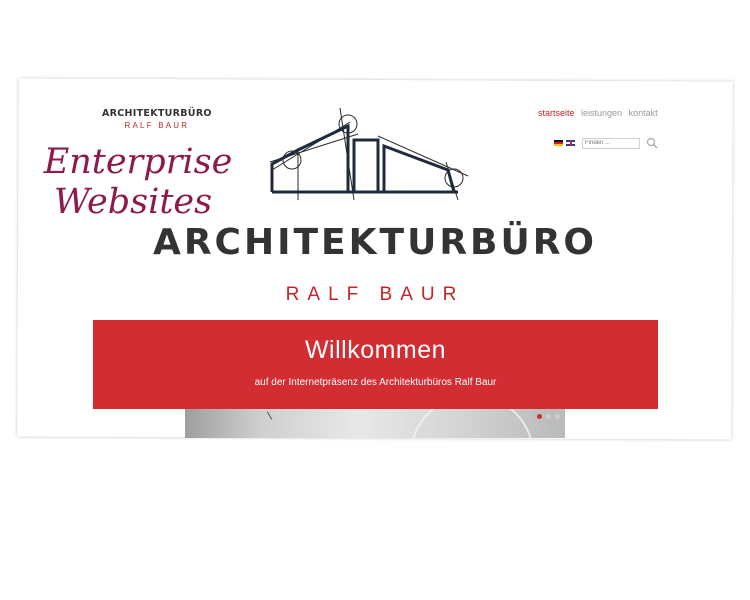 The height and width of the screenshot is (600, 750). What do you see at coordinates (157, 113) in the screenshot?
I see `header-logo-title: ARCHITEKTURBÜRO` at bounding box center [157, 113].